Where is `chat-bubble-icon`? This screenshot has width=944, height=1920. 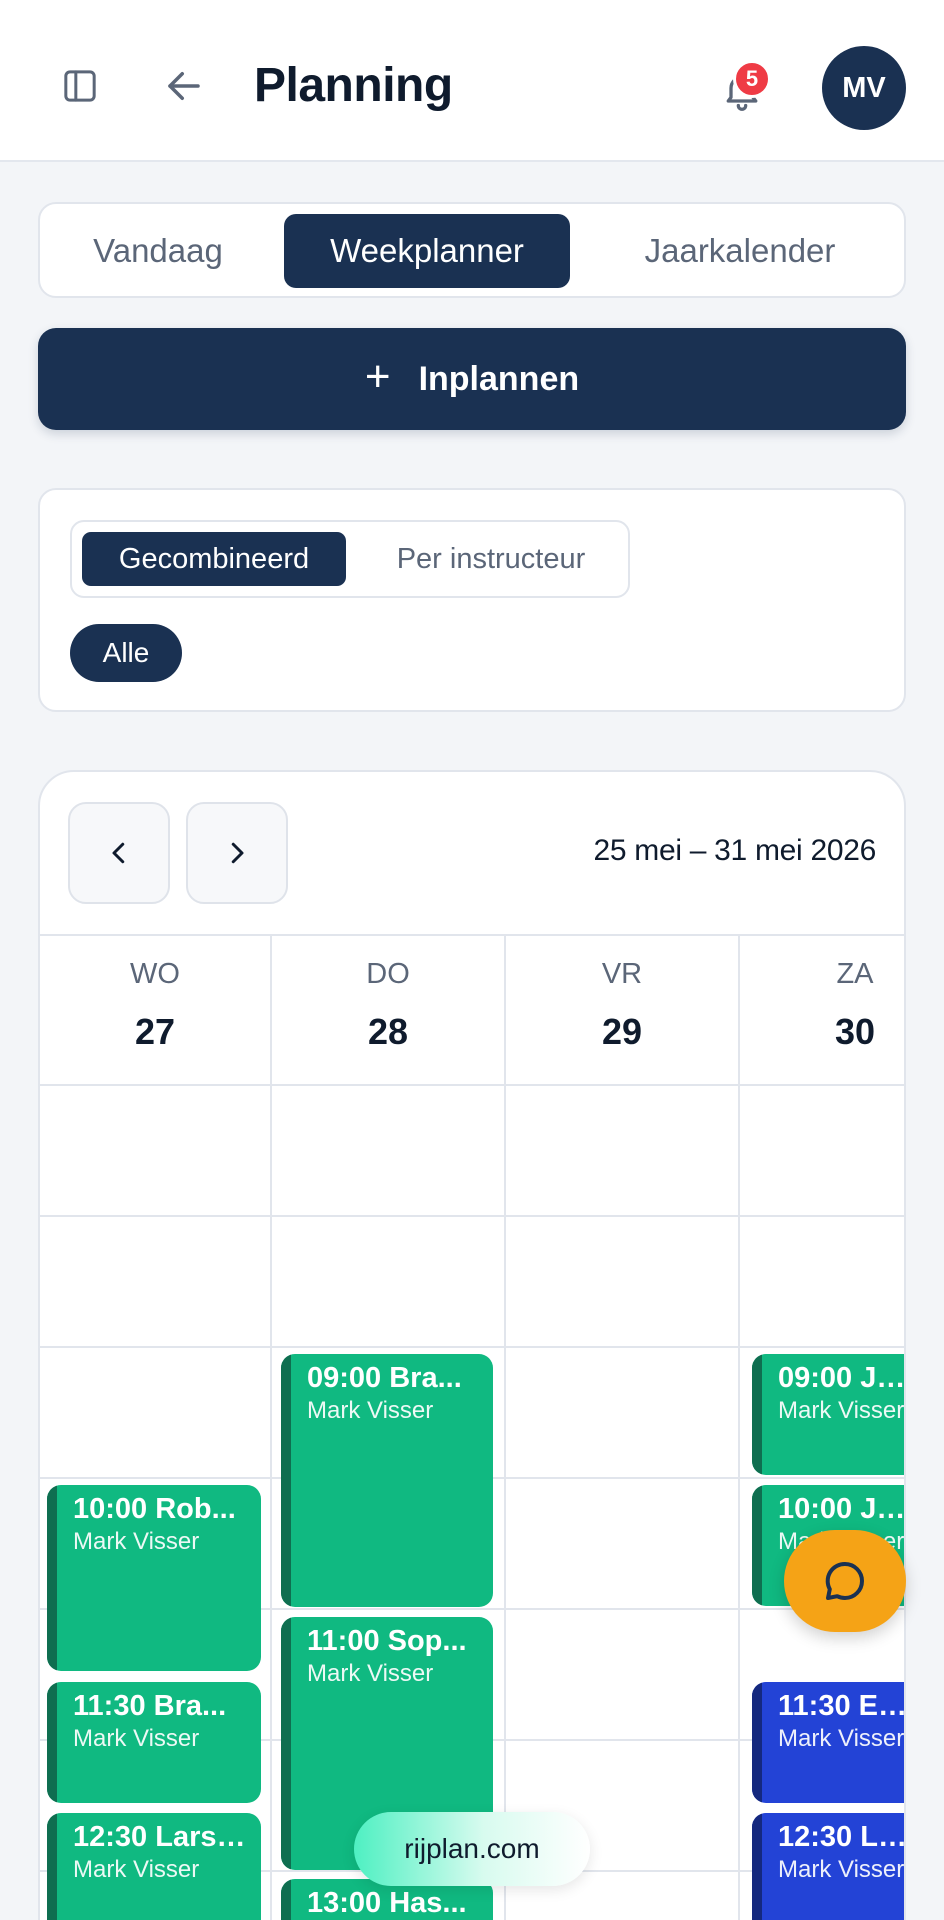 chat-bubble-icon is located at coordinates (844, 1580).